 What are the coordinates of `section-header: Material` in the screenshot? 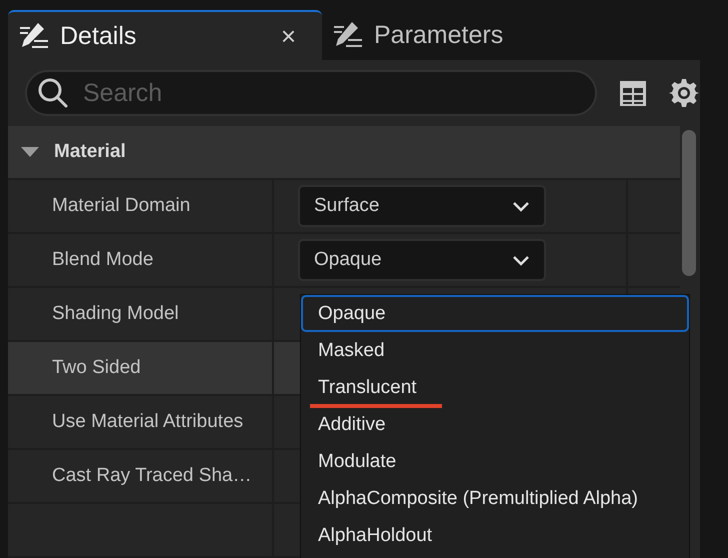 It's located at (344, 153).